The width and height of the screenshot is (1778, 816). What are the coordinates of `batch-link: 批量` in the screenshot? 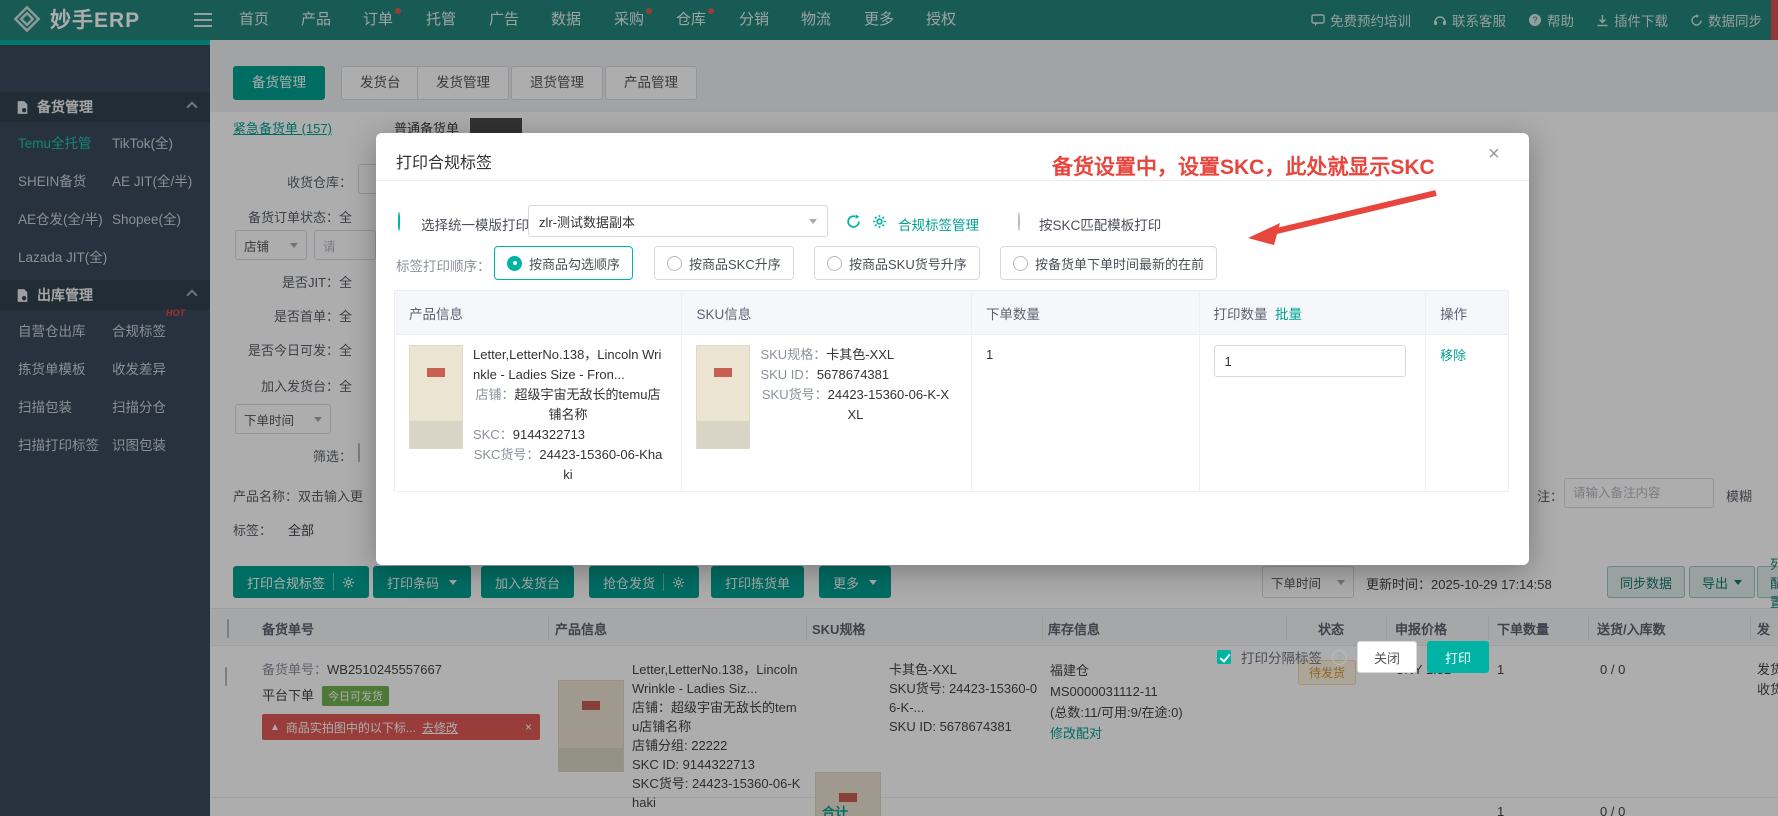 It's located at (1288, 314).